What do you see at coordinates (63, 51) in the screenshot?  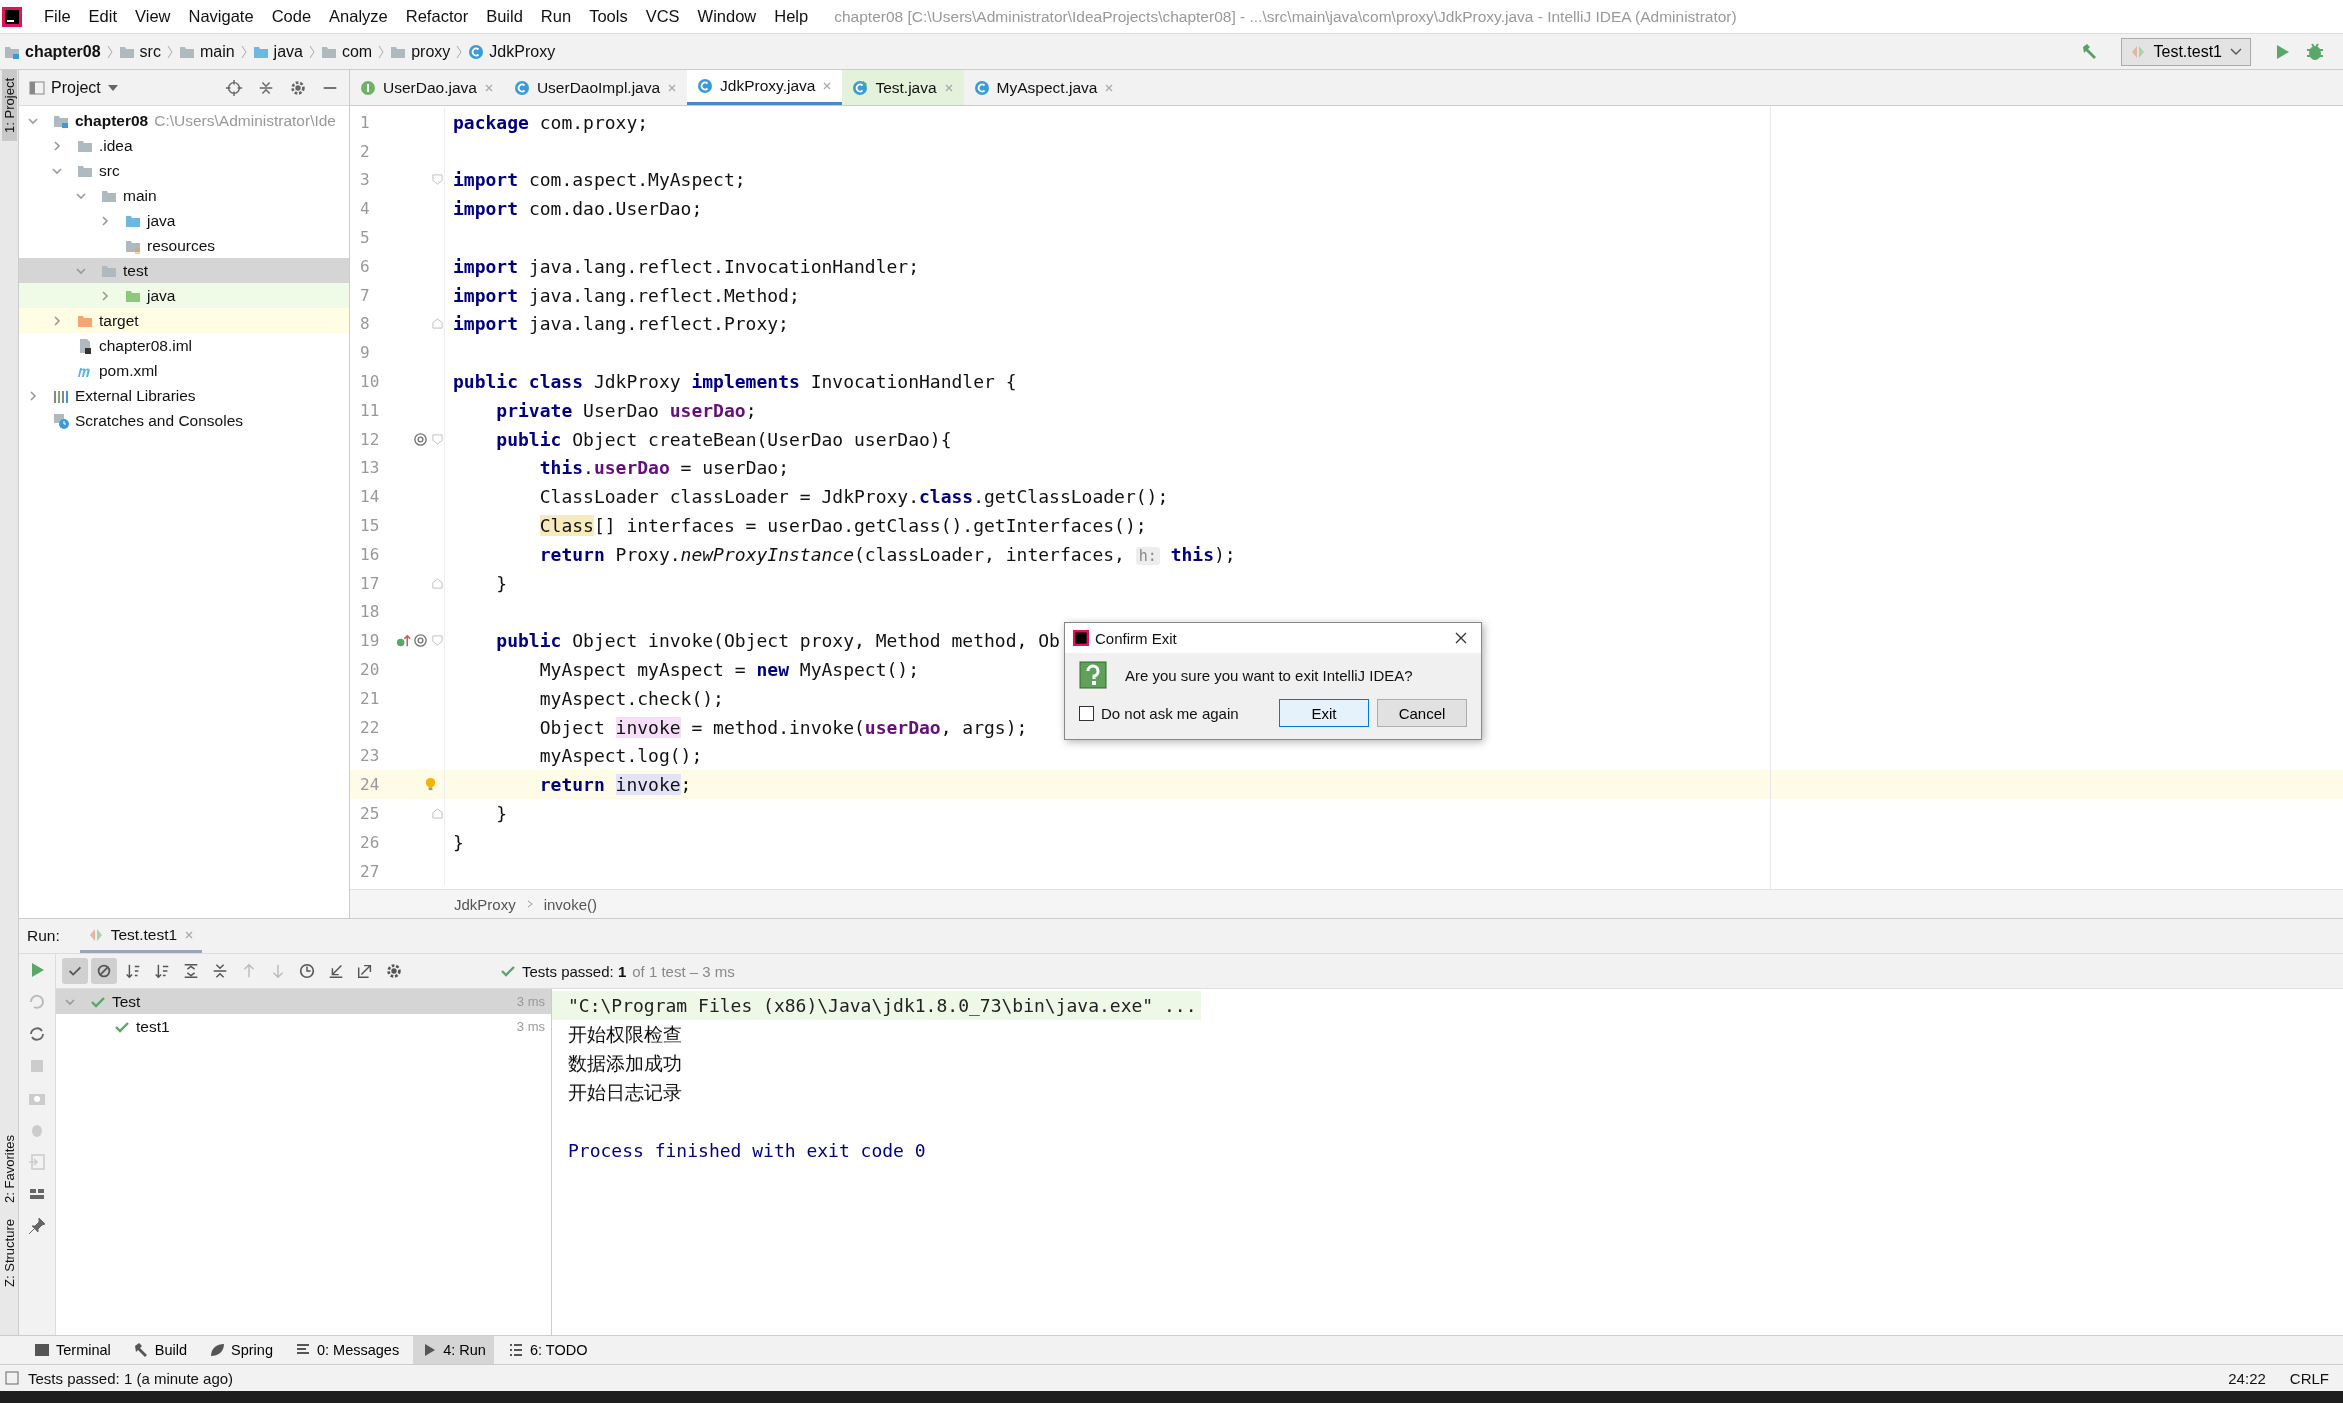 I see `breadcrumb-item: chapter08` at bounding box center [63, 51].